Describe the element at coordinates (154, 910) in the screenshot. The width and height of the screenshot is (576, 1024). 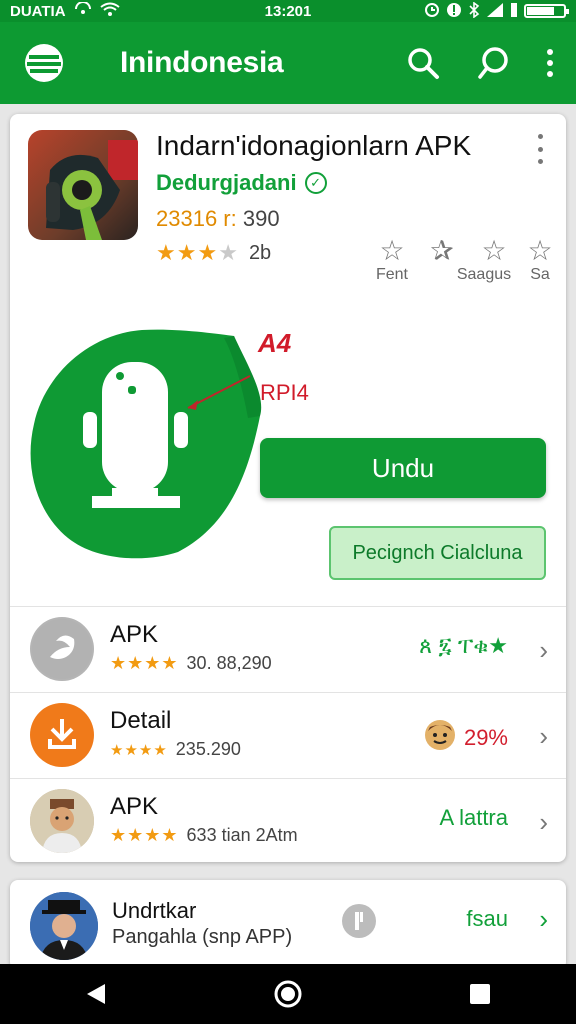
I see `bottom-card-title: Undrtkar` at that location.